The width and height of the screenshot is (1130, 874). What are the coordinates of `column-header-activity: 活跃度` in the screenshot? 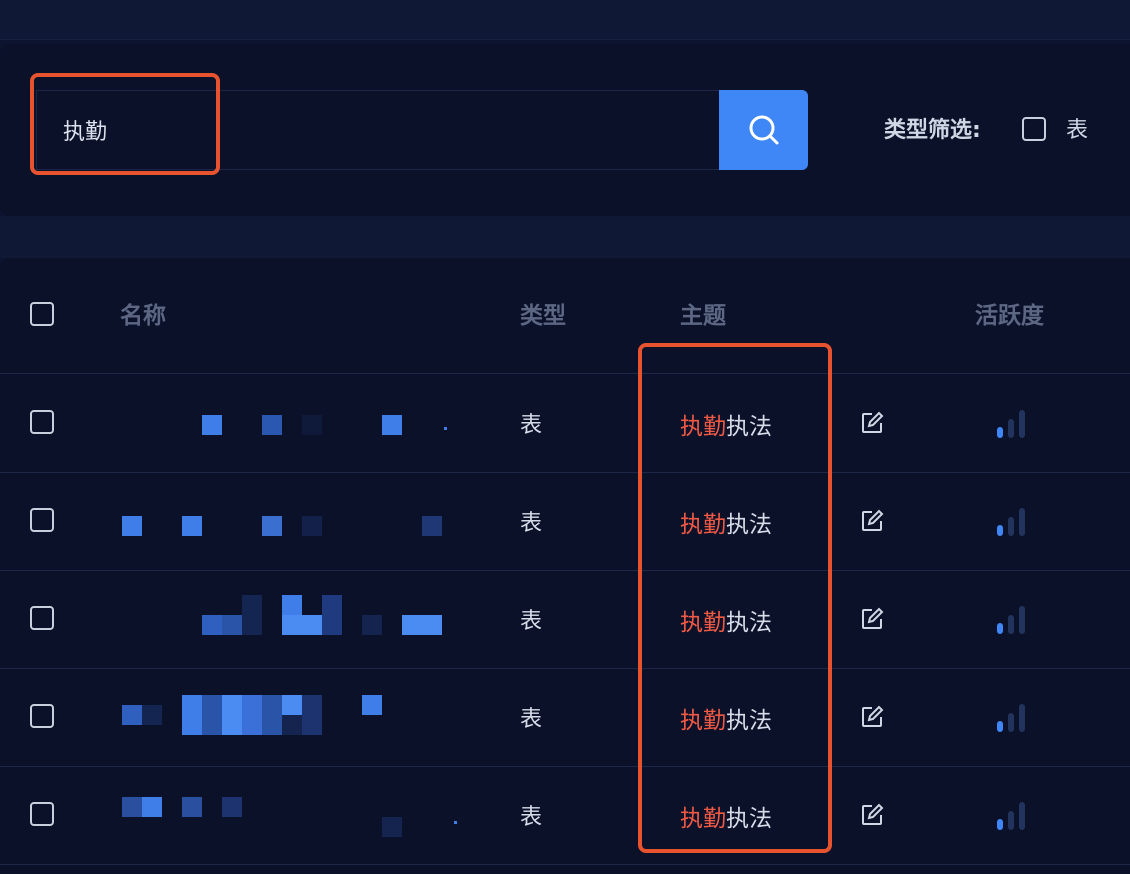 It's located at (1009, 313).